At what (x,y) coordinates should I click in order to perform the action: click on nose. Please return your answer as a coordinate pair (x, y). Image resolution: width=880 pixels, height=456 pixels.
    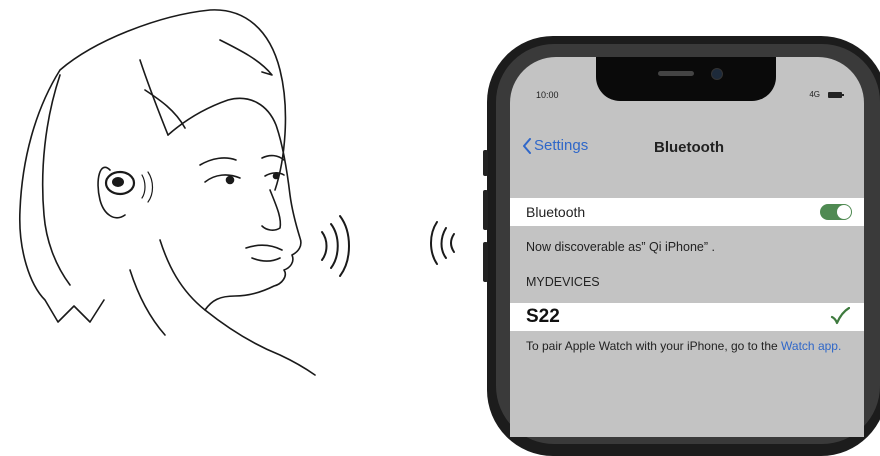
    Looking at the image, I should click on (271, 210).